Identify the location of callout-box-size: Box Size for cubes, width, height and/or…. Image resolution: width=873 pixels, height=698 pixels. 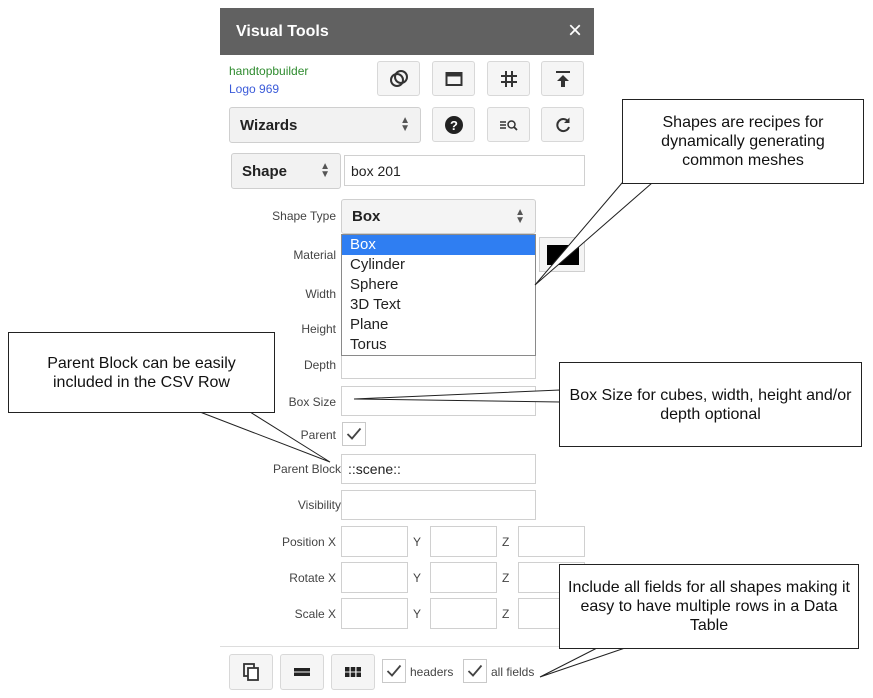
(710, 404).